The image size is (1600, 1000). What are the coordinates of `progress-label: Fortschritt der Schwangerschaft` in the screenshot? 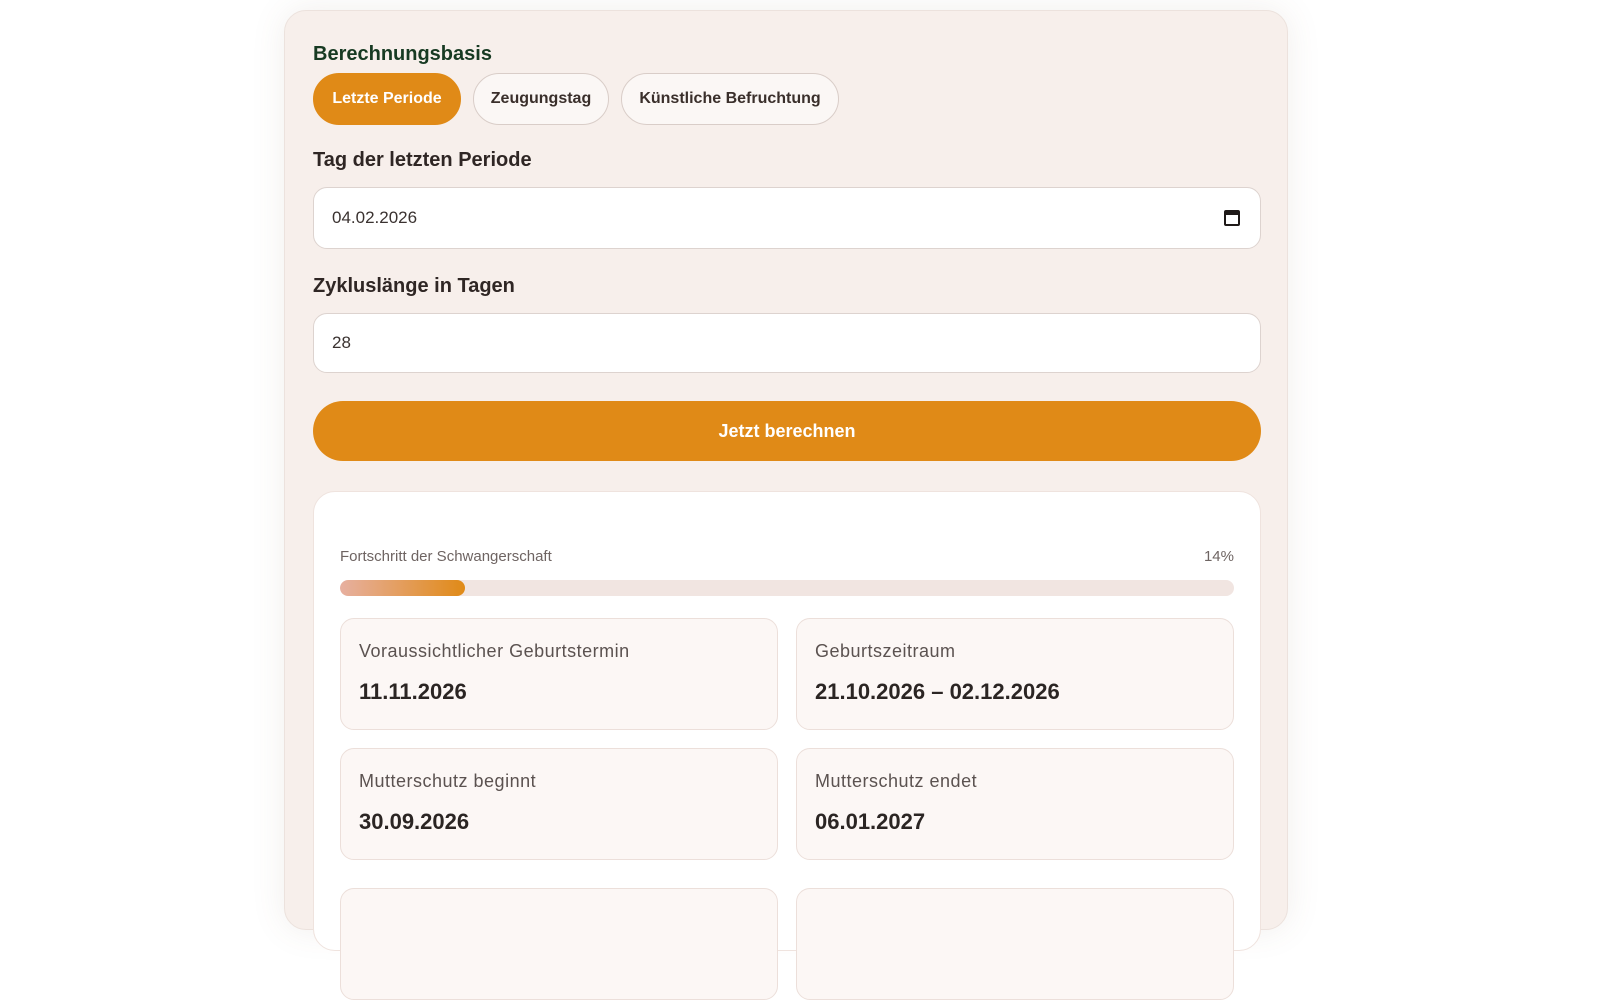 It's located at (446, 556).